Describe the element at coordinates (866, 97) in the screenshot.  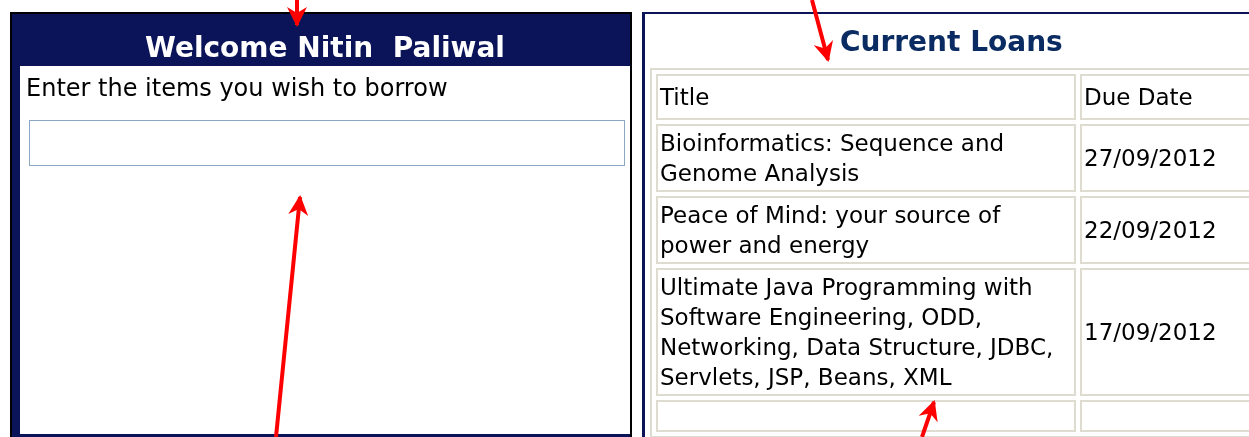
I see `column-header: Title` at that location.